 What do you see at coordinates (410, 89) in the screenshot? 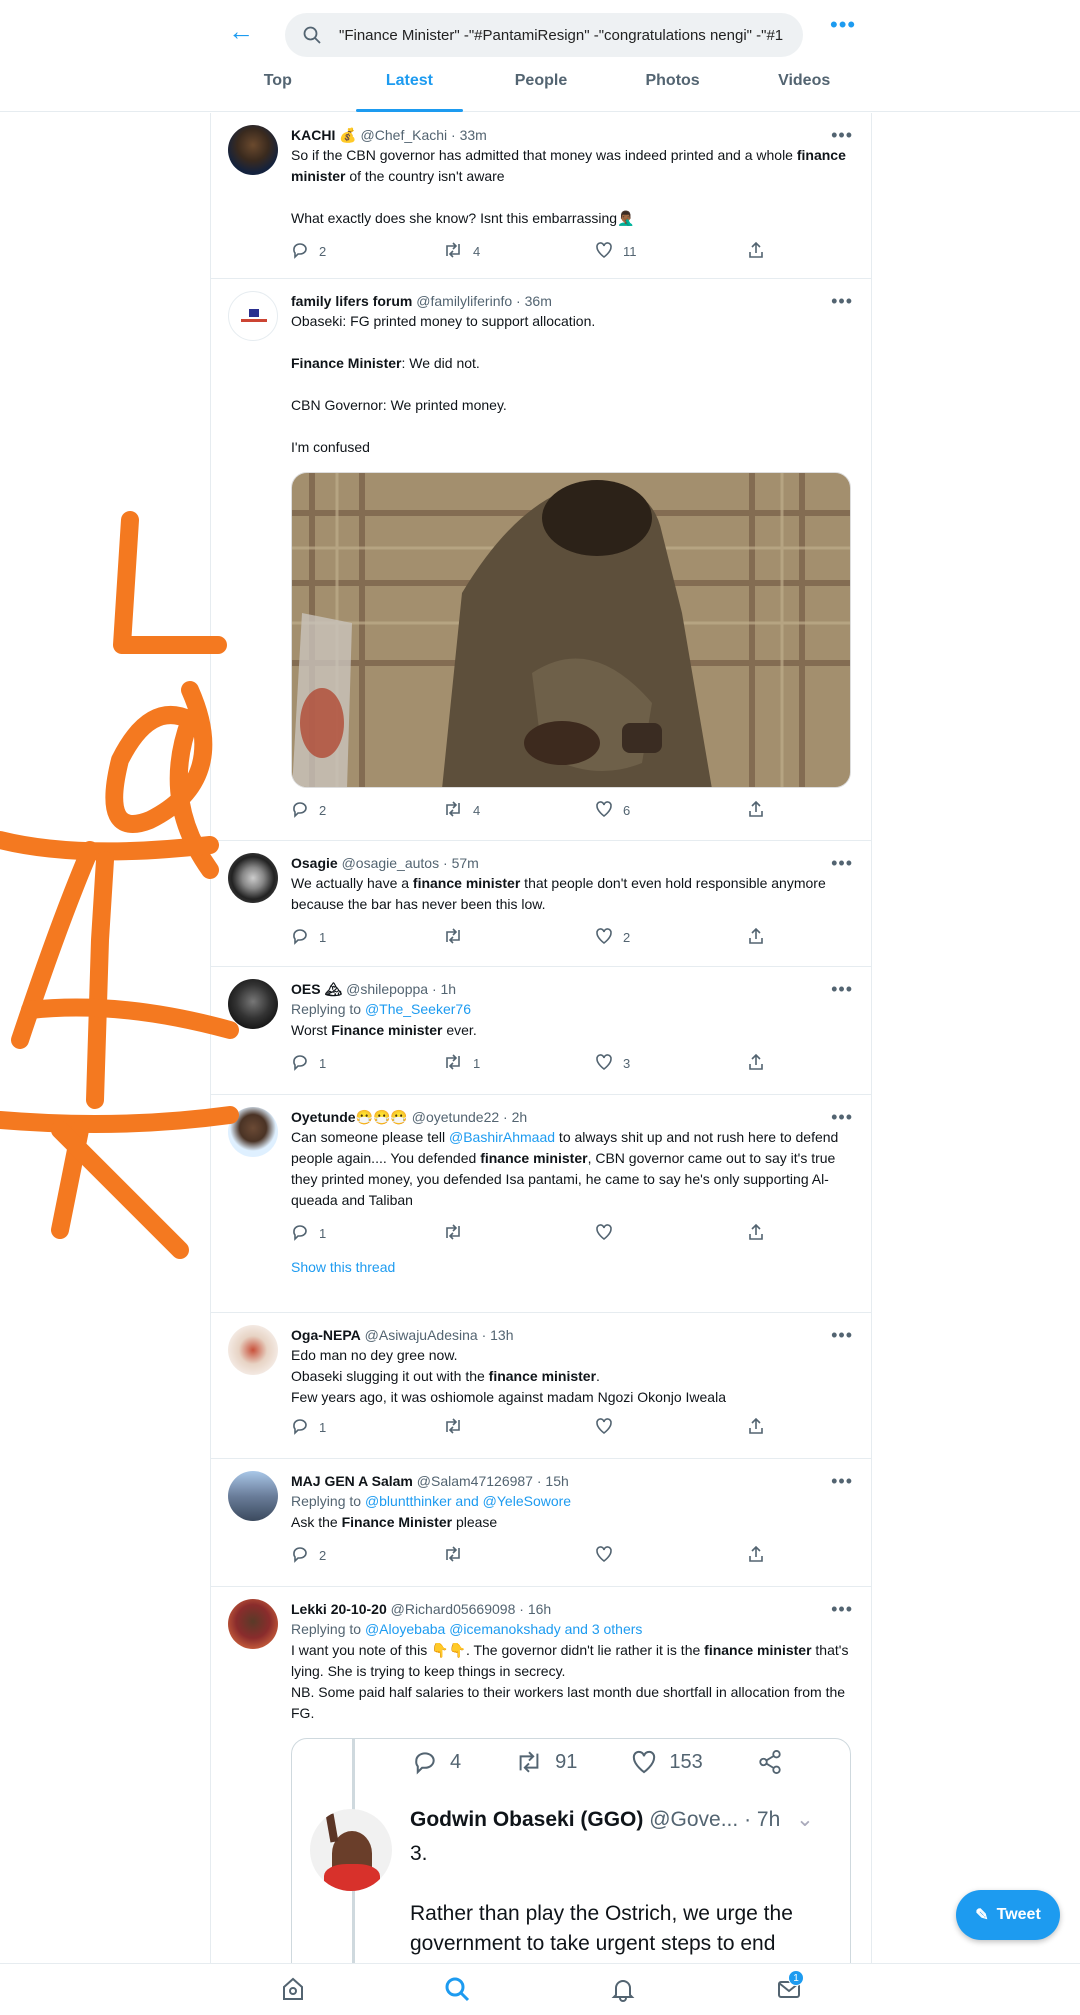
I see `tab-latest: Latest` at bounding box center [410, 89].